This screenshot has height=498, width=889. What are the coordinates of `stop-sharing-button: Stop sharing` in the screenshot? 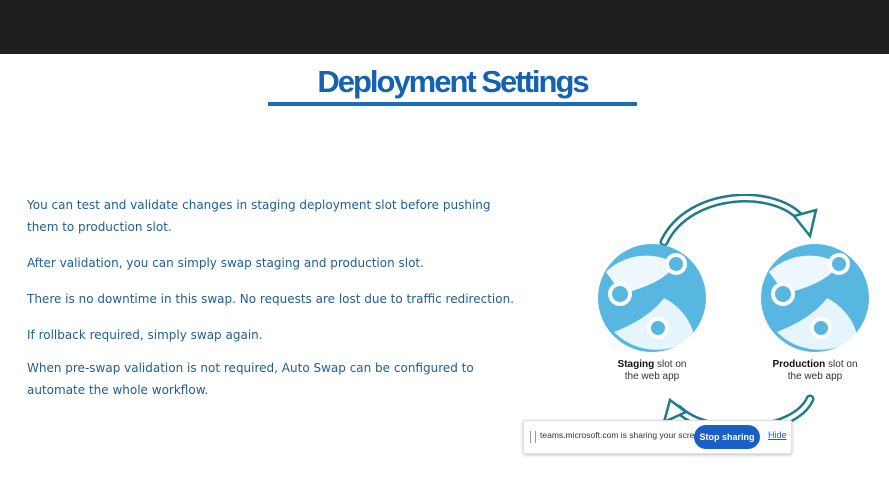 It's located at (727, 437).